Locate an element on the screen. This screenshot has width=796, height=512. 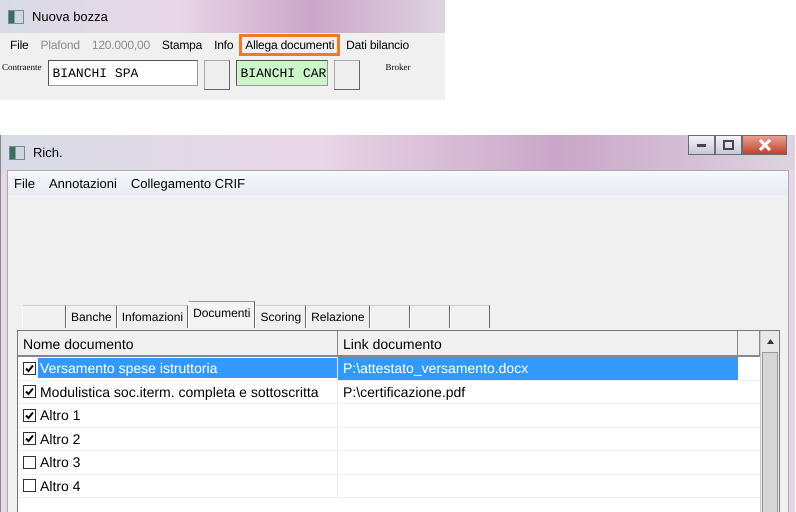
table-cell: Altro 2 is located at coordinates (60, 438).